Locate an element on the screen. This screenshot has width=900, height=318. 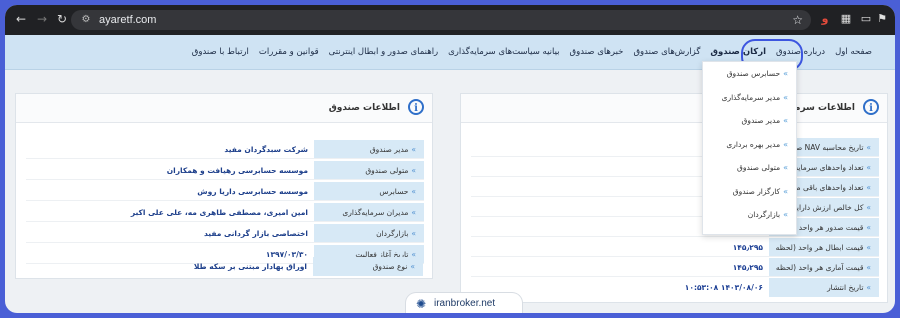
info-row: نوع صندوق اوراق بهادار مبتنی بر سکه طلا is located at coordinates (224, 266).